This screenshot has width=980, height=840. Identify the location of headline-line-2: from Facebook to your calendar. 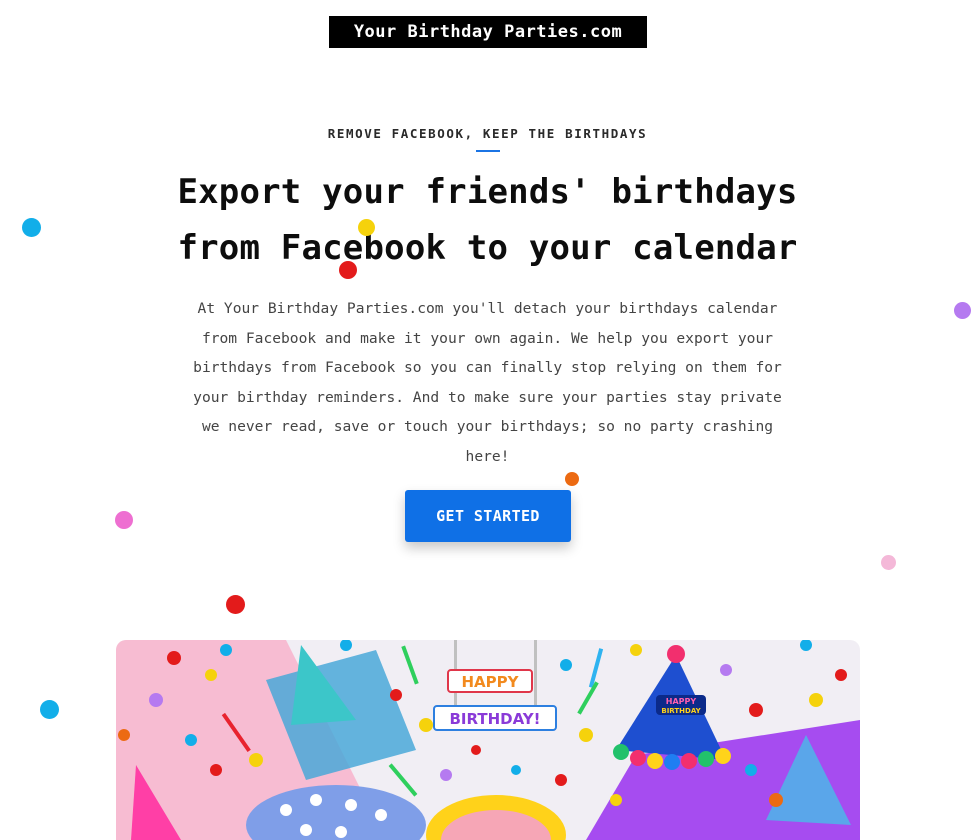
(487, 248).